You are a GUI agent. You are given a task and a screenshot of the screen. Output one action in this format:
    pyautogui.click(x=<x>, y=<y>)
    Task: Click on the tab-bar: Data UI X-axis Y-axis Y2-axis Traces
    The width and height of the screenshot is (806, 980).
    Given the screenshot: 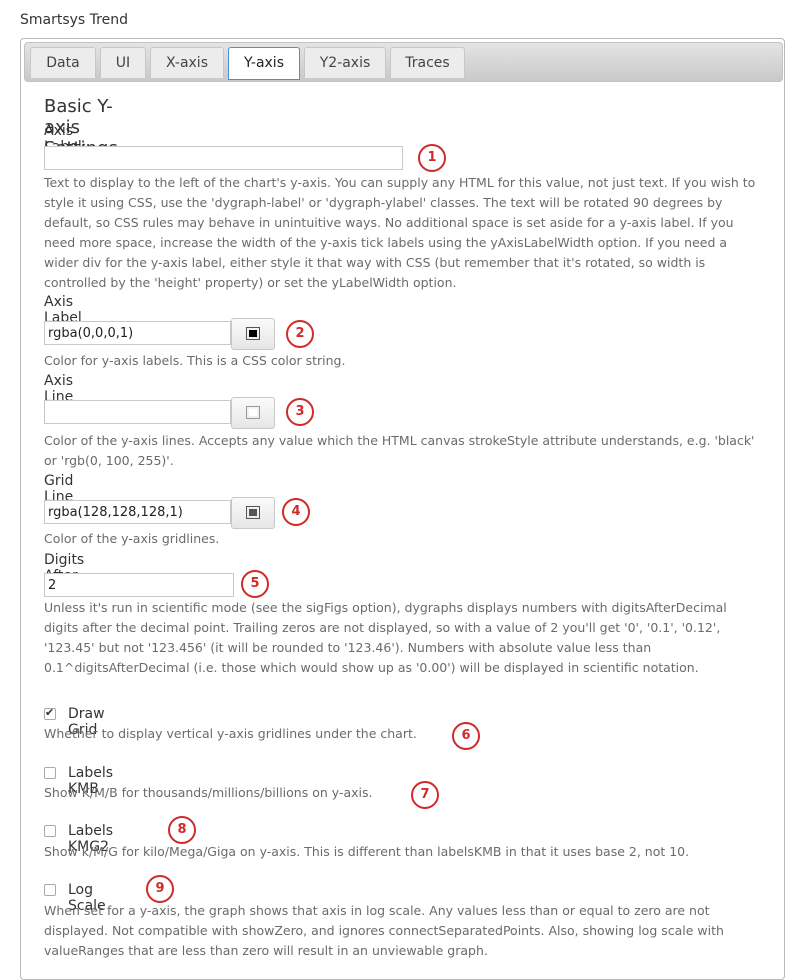 What is the action you would take?
    pyautogui.click(x=403, y=62)
    